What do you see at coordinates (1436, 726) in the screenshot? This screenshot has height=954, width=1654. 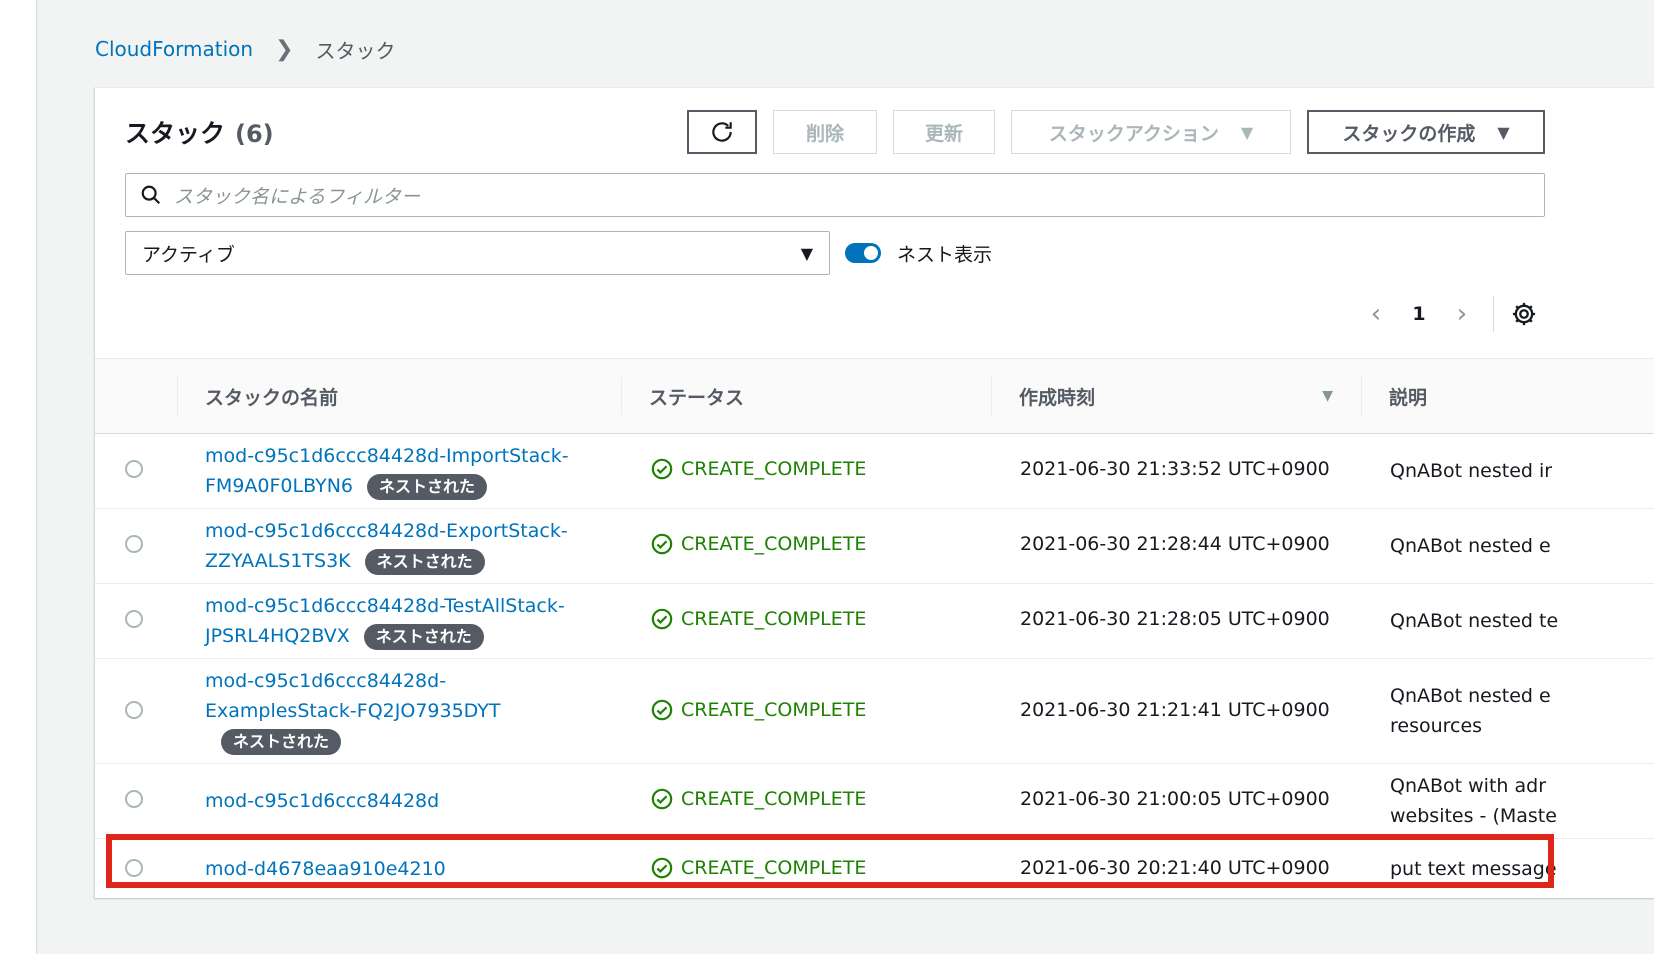 I see `description-line: resources` at bounding box center [1436, 726].